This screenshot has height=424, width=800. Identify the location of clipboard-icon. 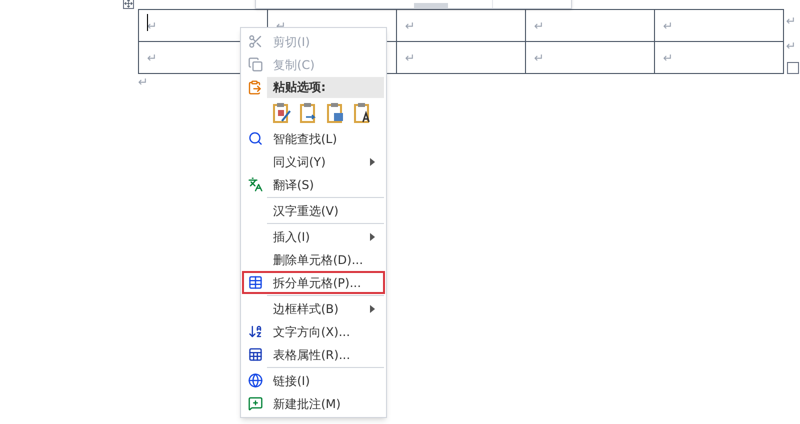
(254, 87).